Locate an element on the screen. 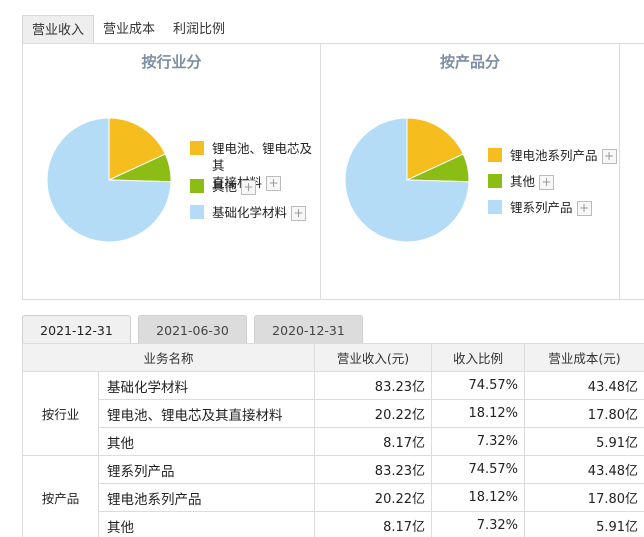  legend-label: 基础化学材料 + is located at coordinates (259, 212).